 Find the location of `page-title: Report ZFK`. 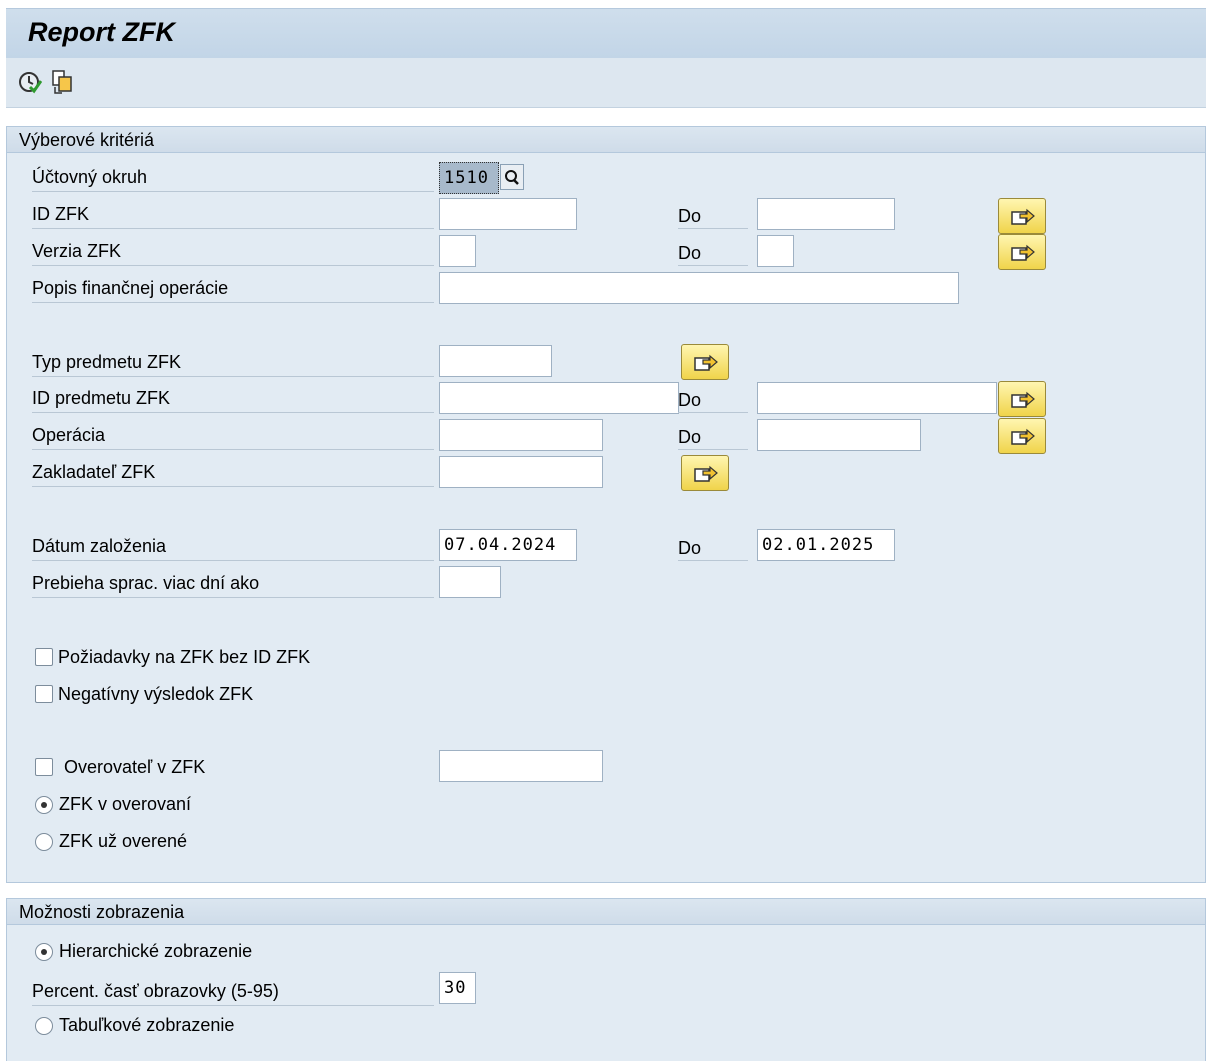

page-title: Report ZFK is located at coordinates (101, 32).